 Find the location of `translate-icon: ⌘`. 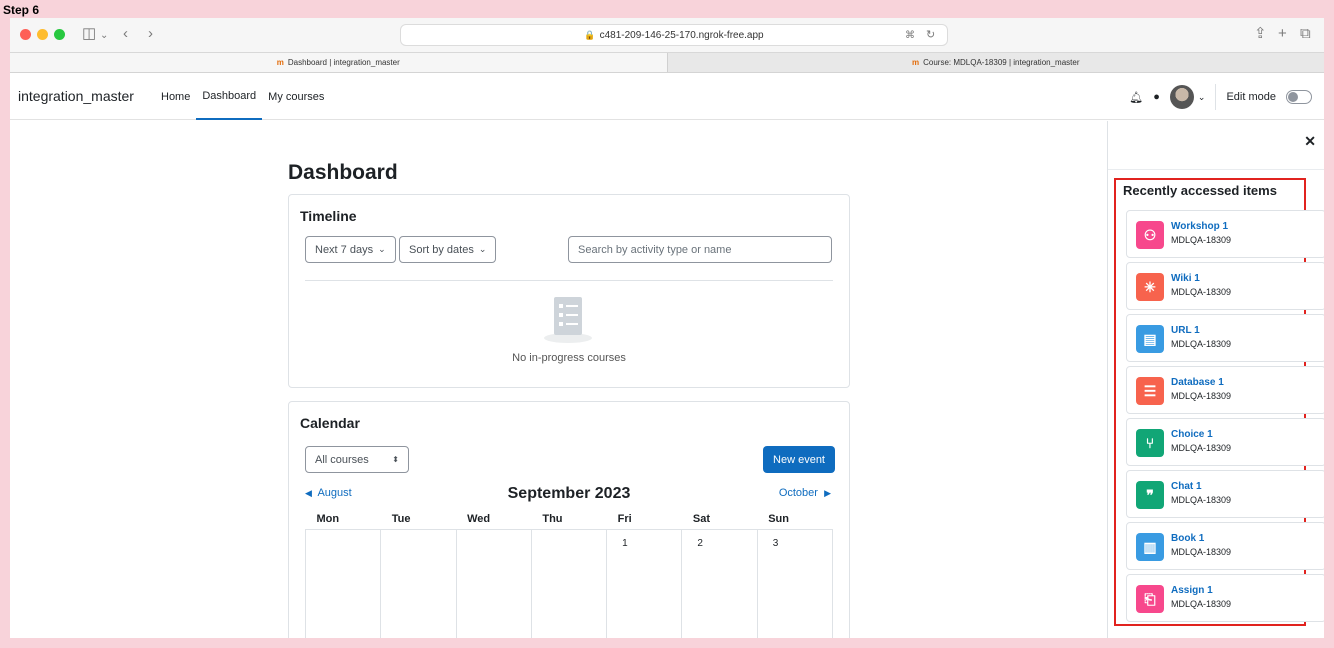

translate-icon: ⌘ is located at coordinates (910, 36).